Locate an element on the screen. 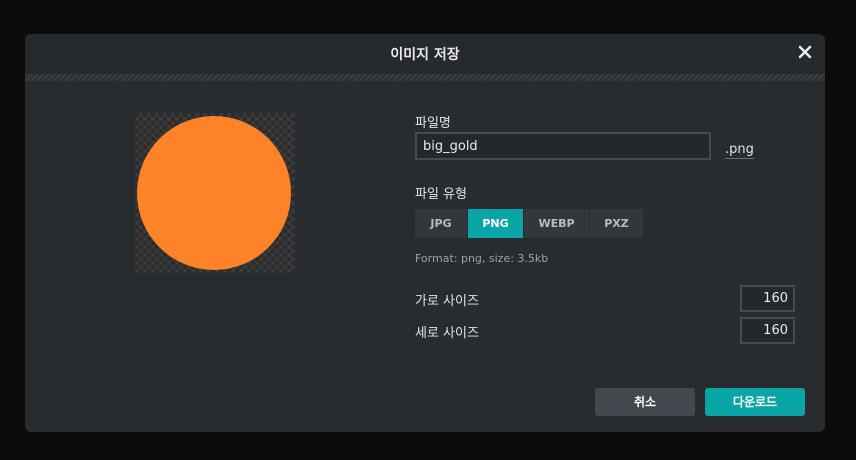  file-type-option-jpg: JPG is located at coordinates (441, 223).